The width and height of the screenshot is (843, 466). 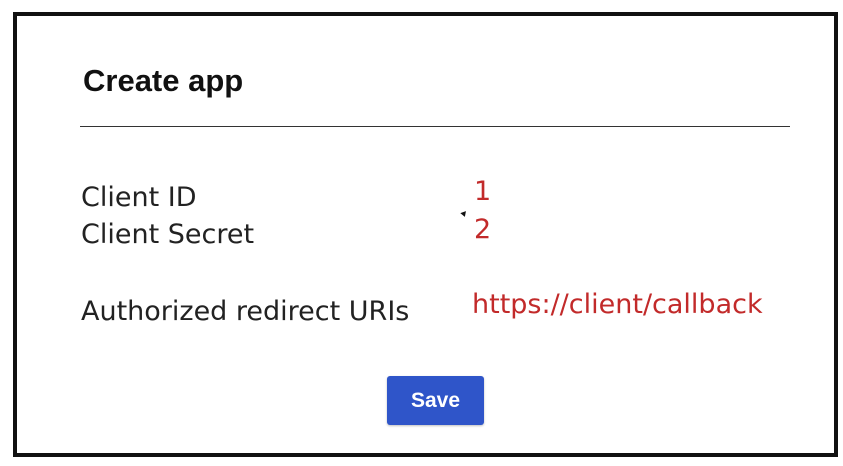 I want to click on client-id-label: Client ID, so click(x=139, y=197).